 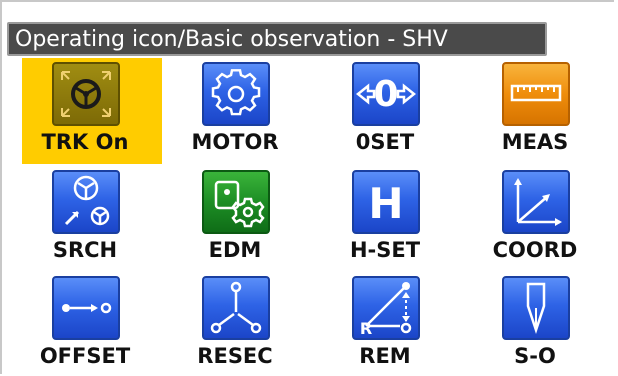 I want to click on offset-icon, so click(x=86, y=308).